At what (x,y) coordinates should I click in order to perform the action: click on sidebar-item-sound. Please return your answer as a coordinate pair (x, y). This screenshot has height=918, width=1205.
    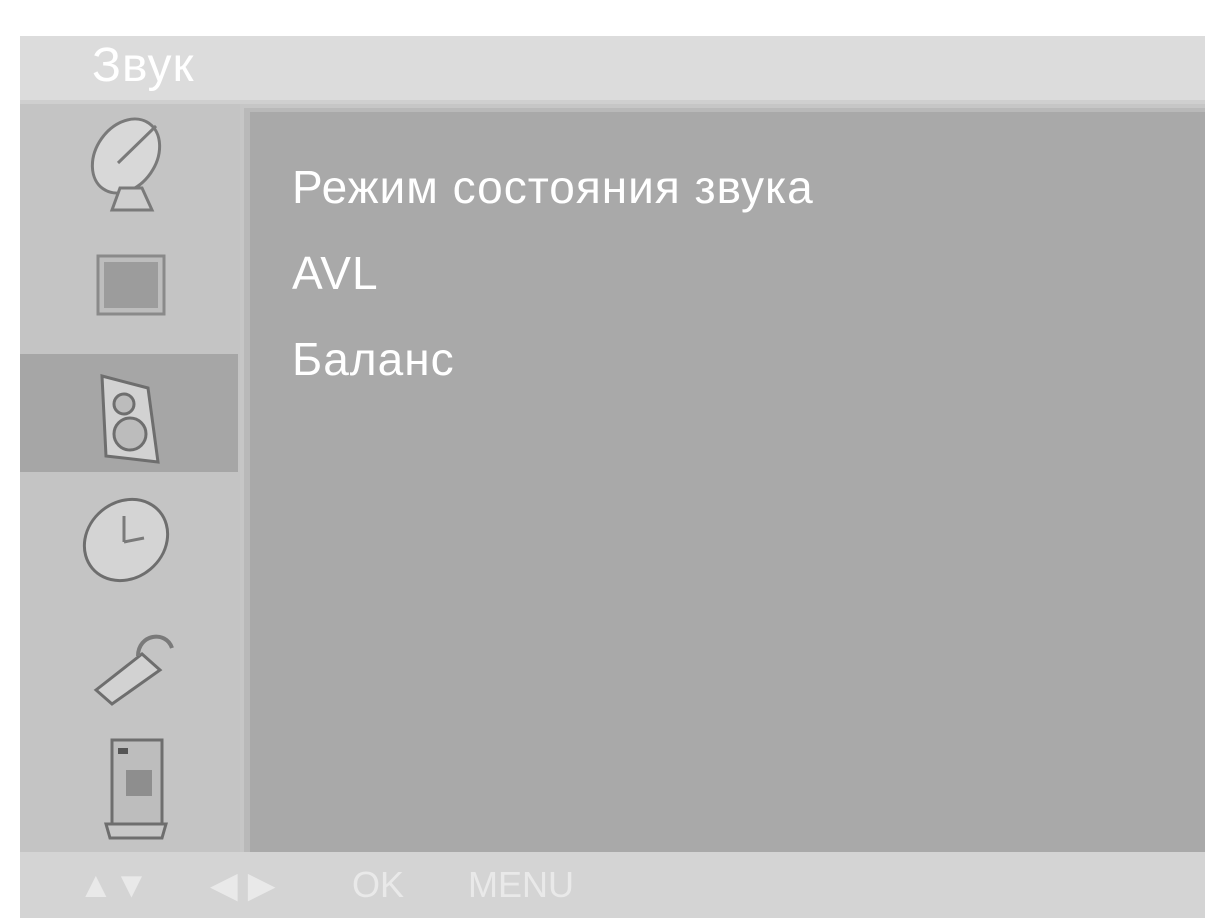
    Looking at the image, I should click on (129, 413).